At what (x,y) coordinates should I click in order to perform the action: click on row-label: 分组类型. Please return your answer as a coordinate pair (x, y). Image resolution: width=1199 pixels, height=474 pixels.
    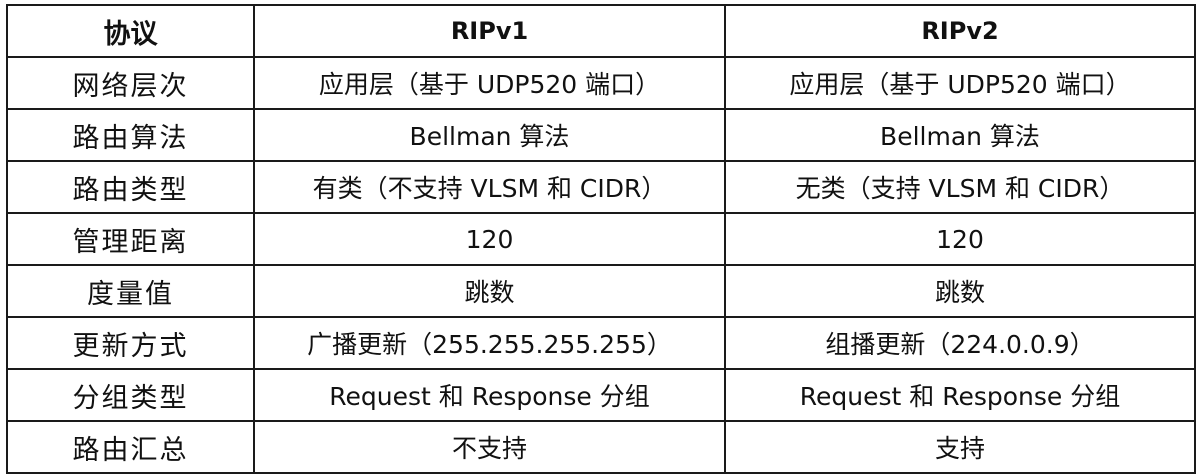
    Looking at the image, I should click on (130, 395).